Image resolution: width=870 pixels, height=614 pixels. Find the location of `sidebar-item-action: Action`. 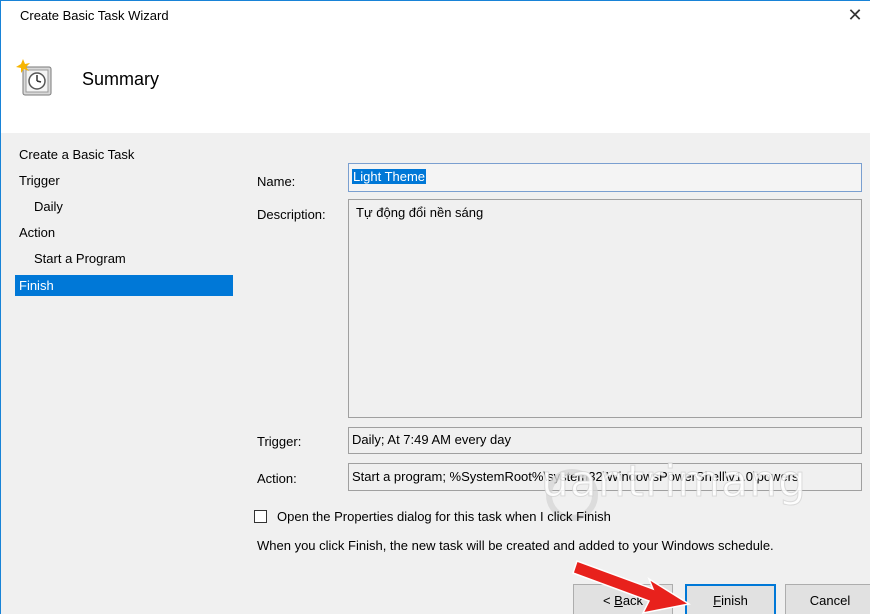

sidebar-item-action: Action is located at coordinates (124, 232).